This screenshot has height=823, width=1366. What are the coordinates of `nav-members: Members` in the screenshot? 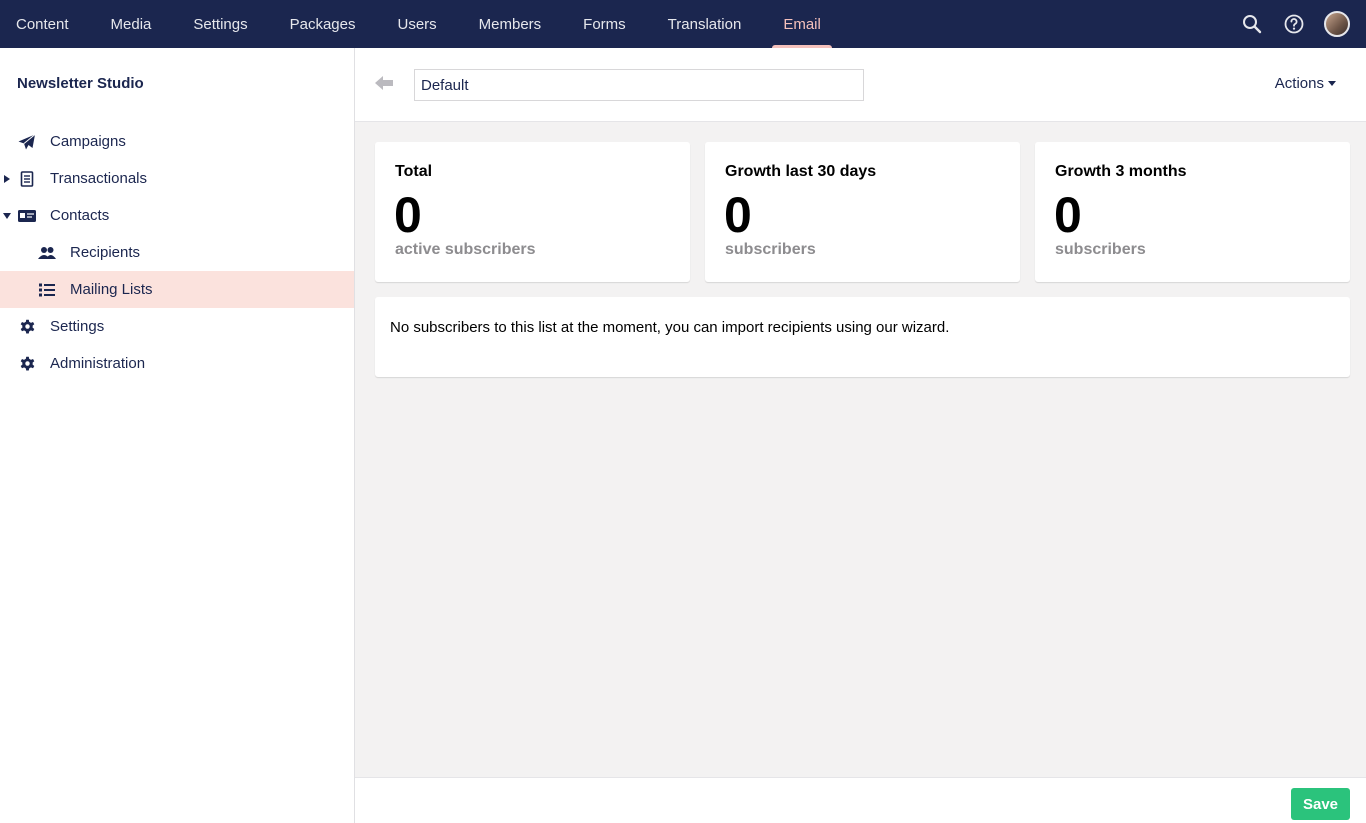 It's located at (510, 24).